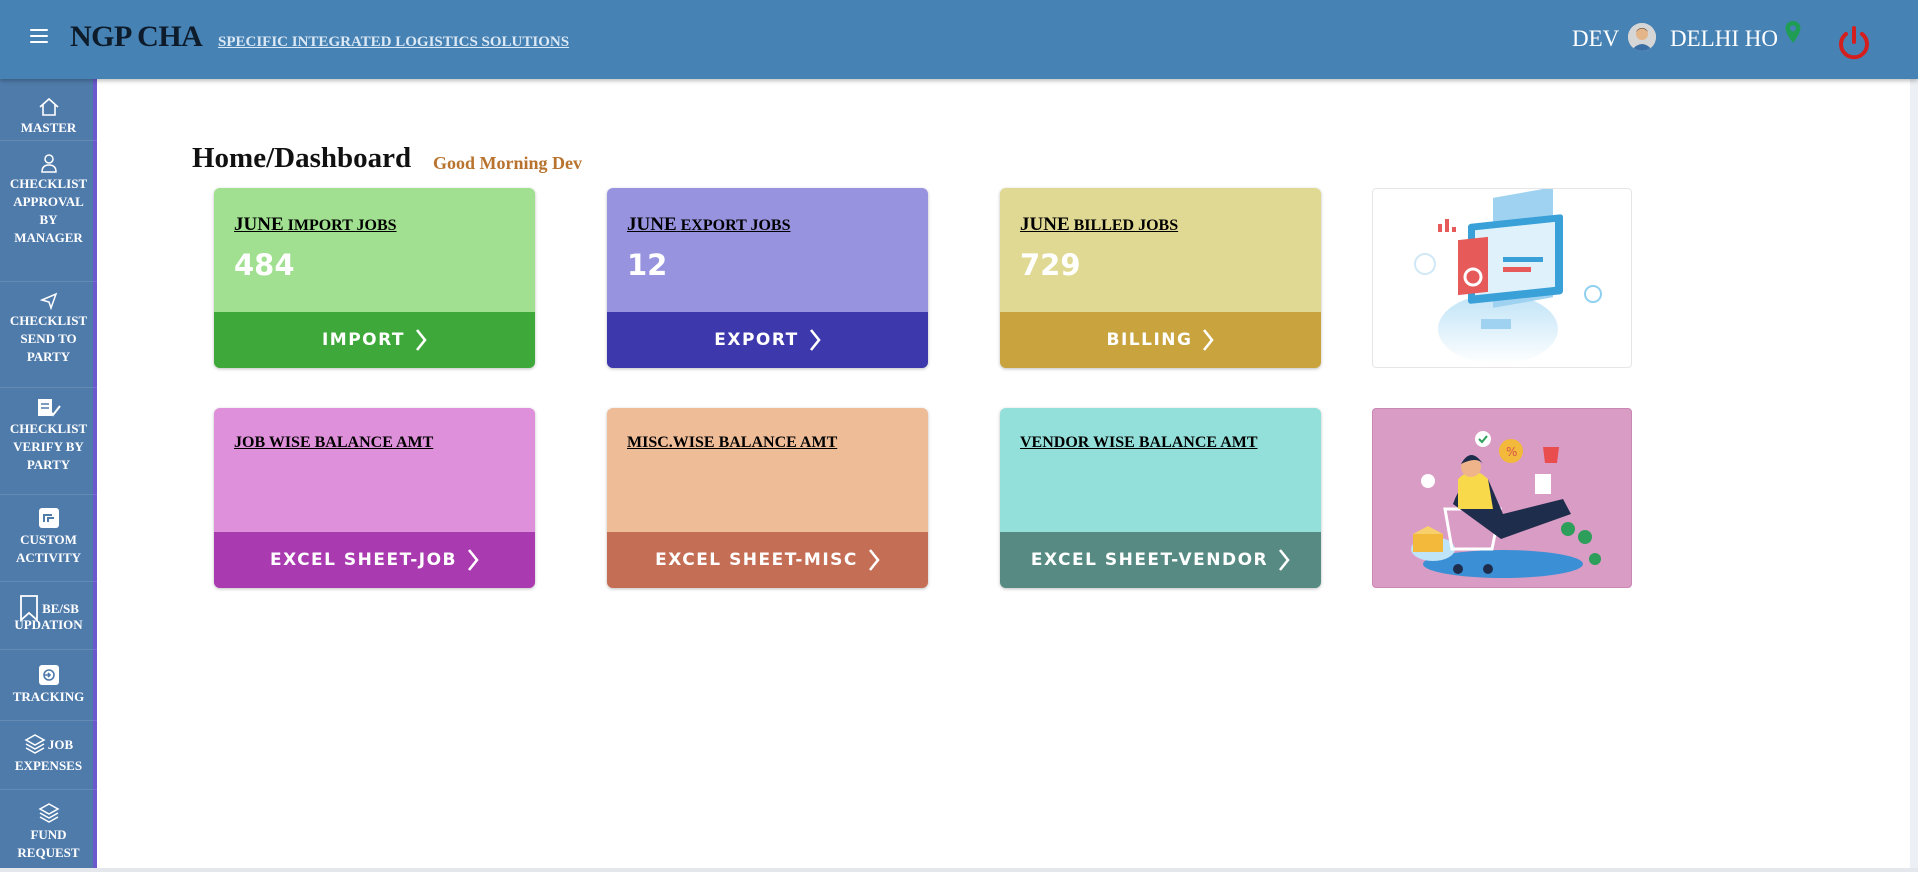 The height and width of the screenshot is (872, 1918). Describe the element at coordinates (1793, 32) in the screenshot. I see `location-pin-icon` at that location.